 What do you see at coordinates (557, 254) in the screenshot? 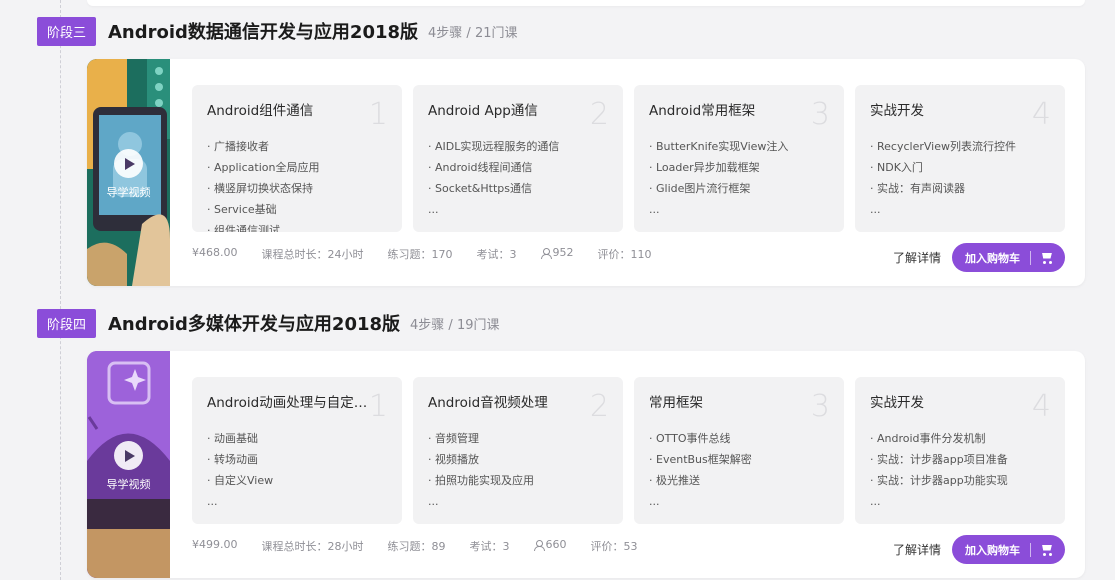
I see `students: 952` at bounding box center [557, 254].